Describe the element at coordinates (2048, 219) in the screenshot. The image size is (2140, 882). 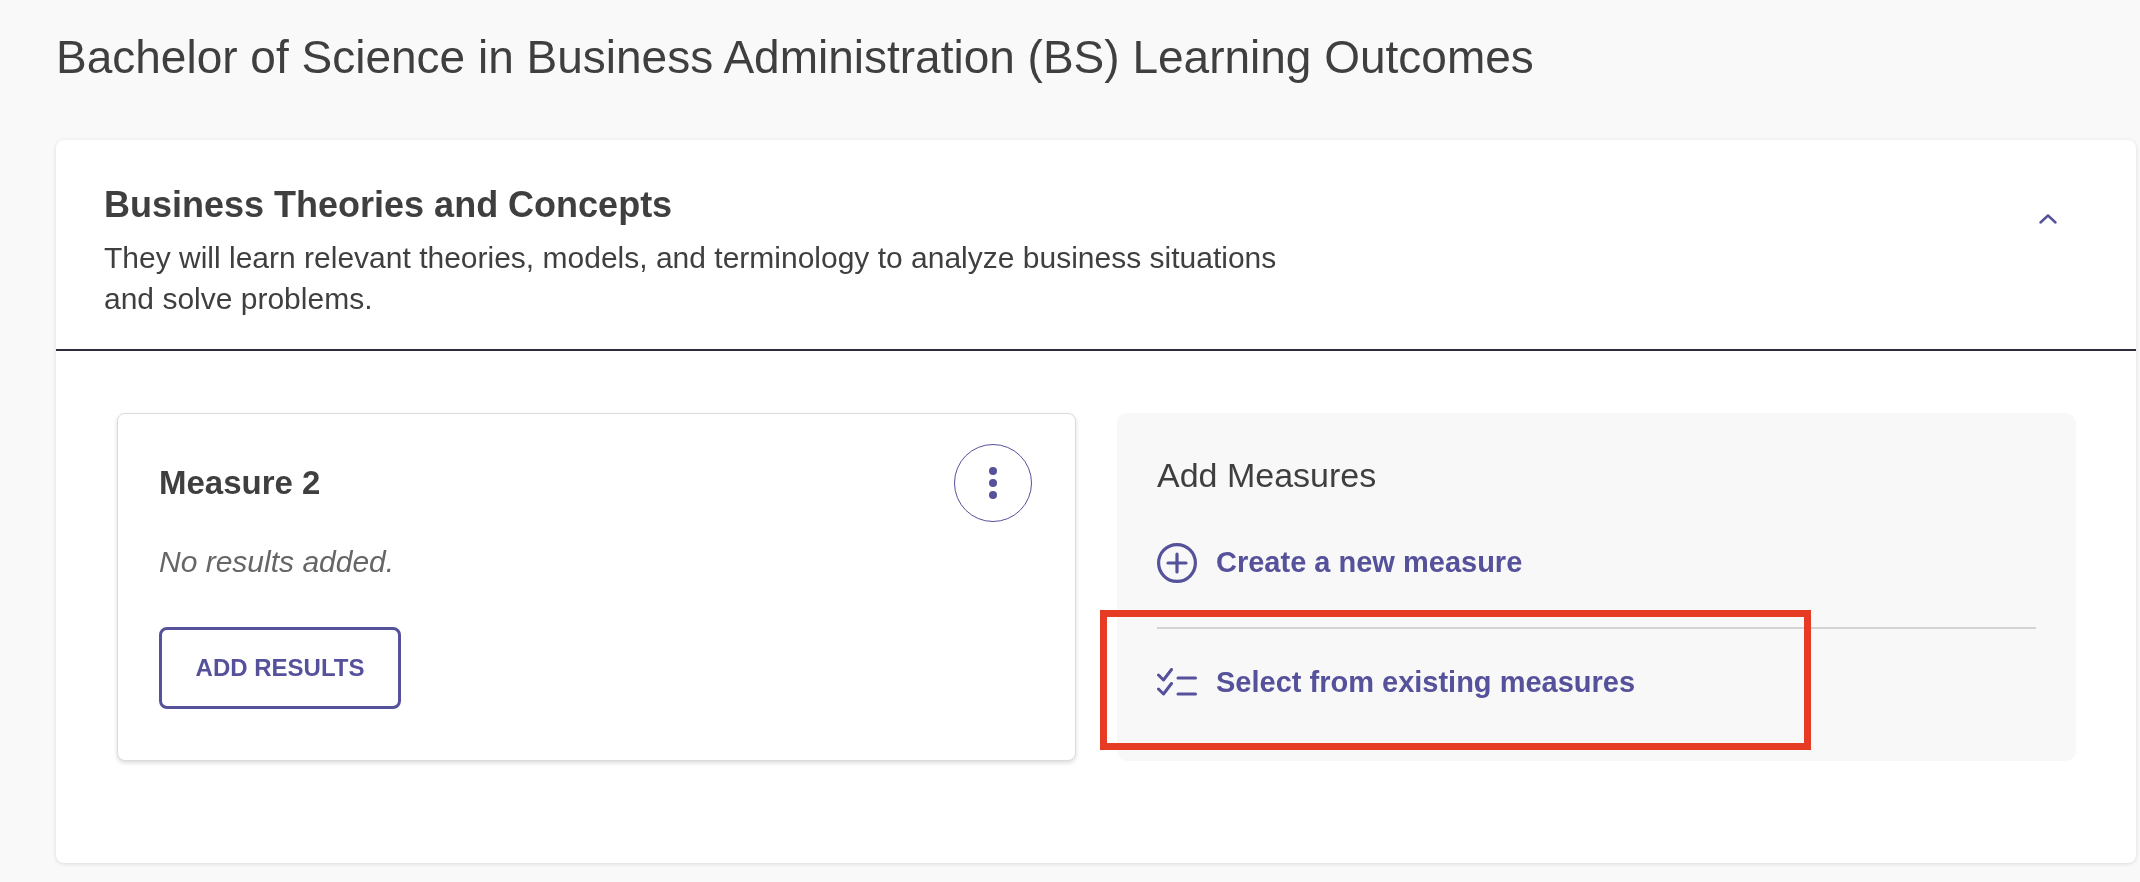
I see `chevron-up-icon` at that location.